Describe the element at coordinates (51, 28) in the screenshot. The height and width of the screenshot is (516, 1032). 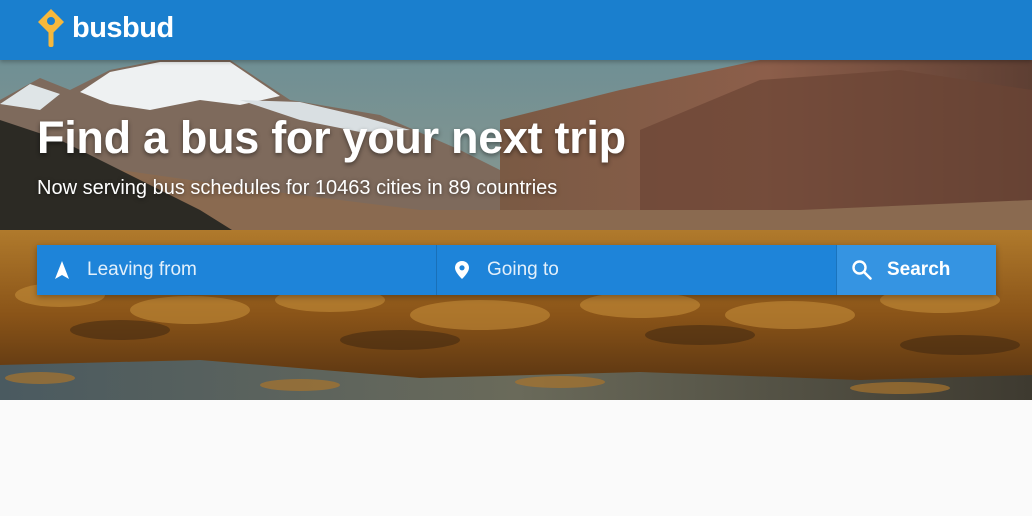
I see `busbud-pin-logo-icon` at that location.